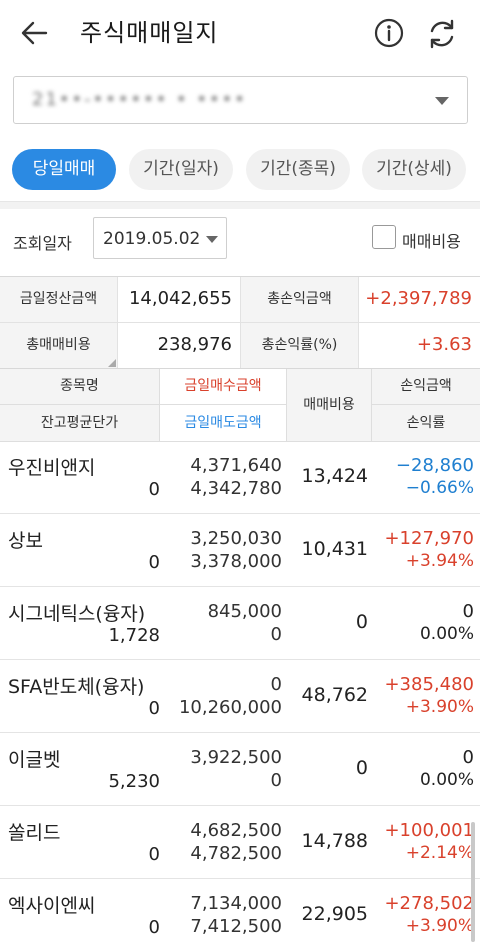  I want to click on pl-rate: +2.14%, so click(439, 853).